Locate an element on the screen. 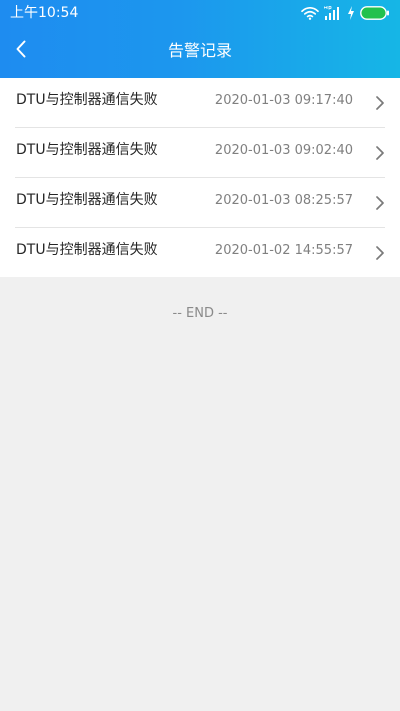 The image size is (400, 711). app-header: 上午10:54 告警记录 is located at coordinates (200, 39).